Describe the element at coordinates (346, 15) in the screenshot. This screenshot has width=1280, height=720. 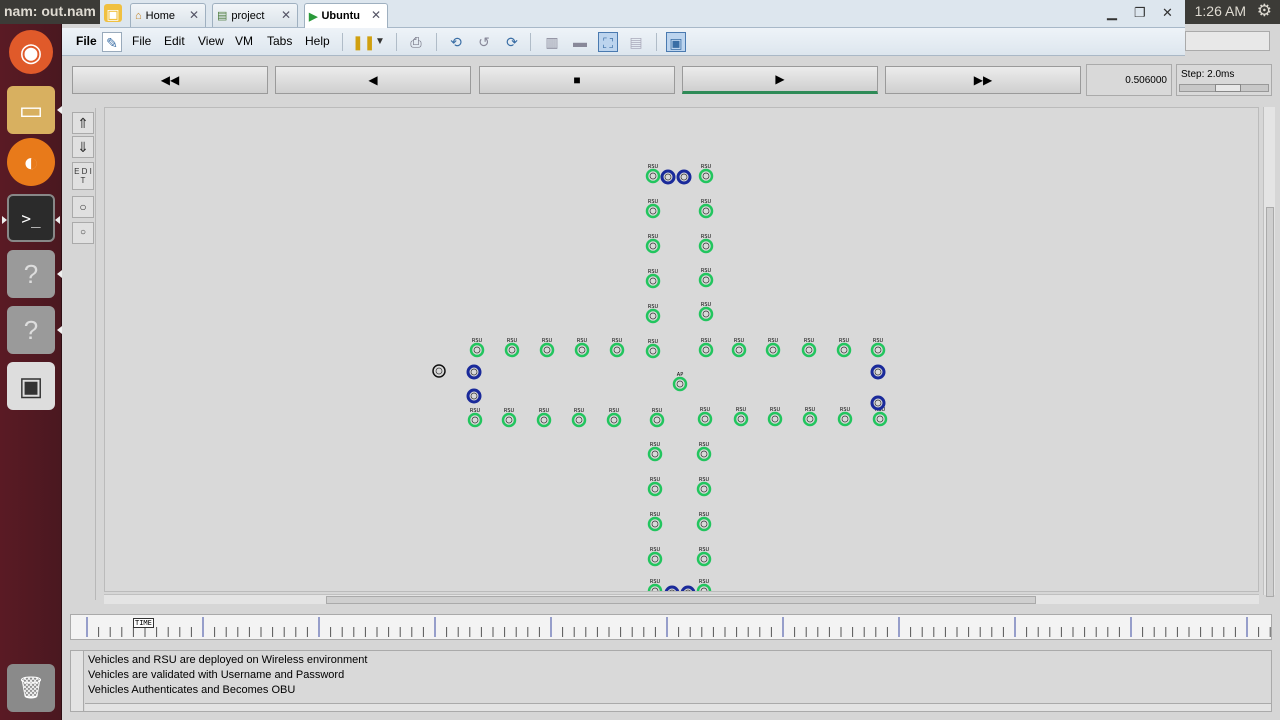
I see `tab-ubuntu: ▶ Ubuntu ✕` at that location.